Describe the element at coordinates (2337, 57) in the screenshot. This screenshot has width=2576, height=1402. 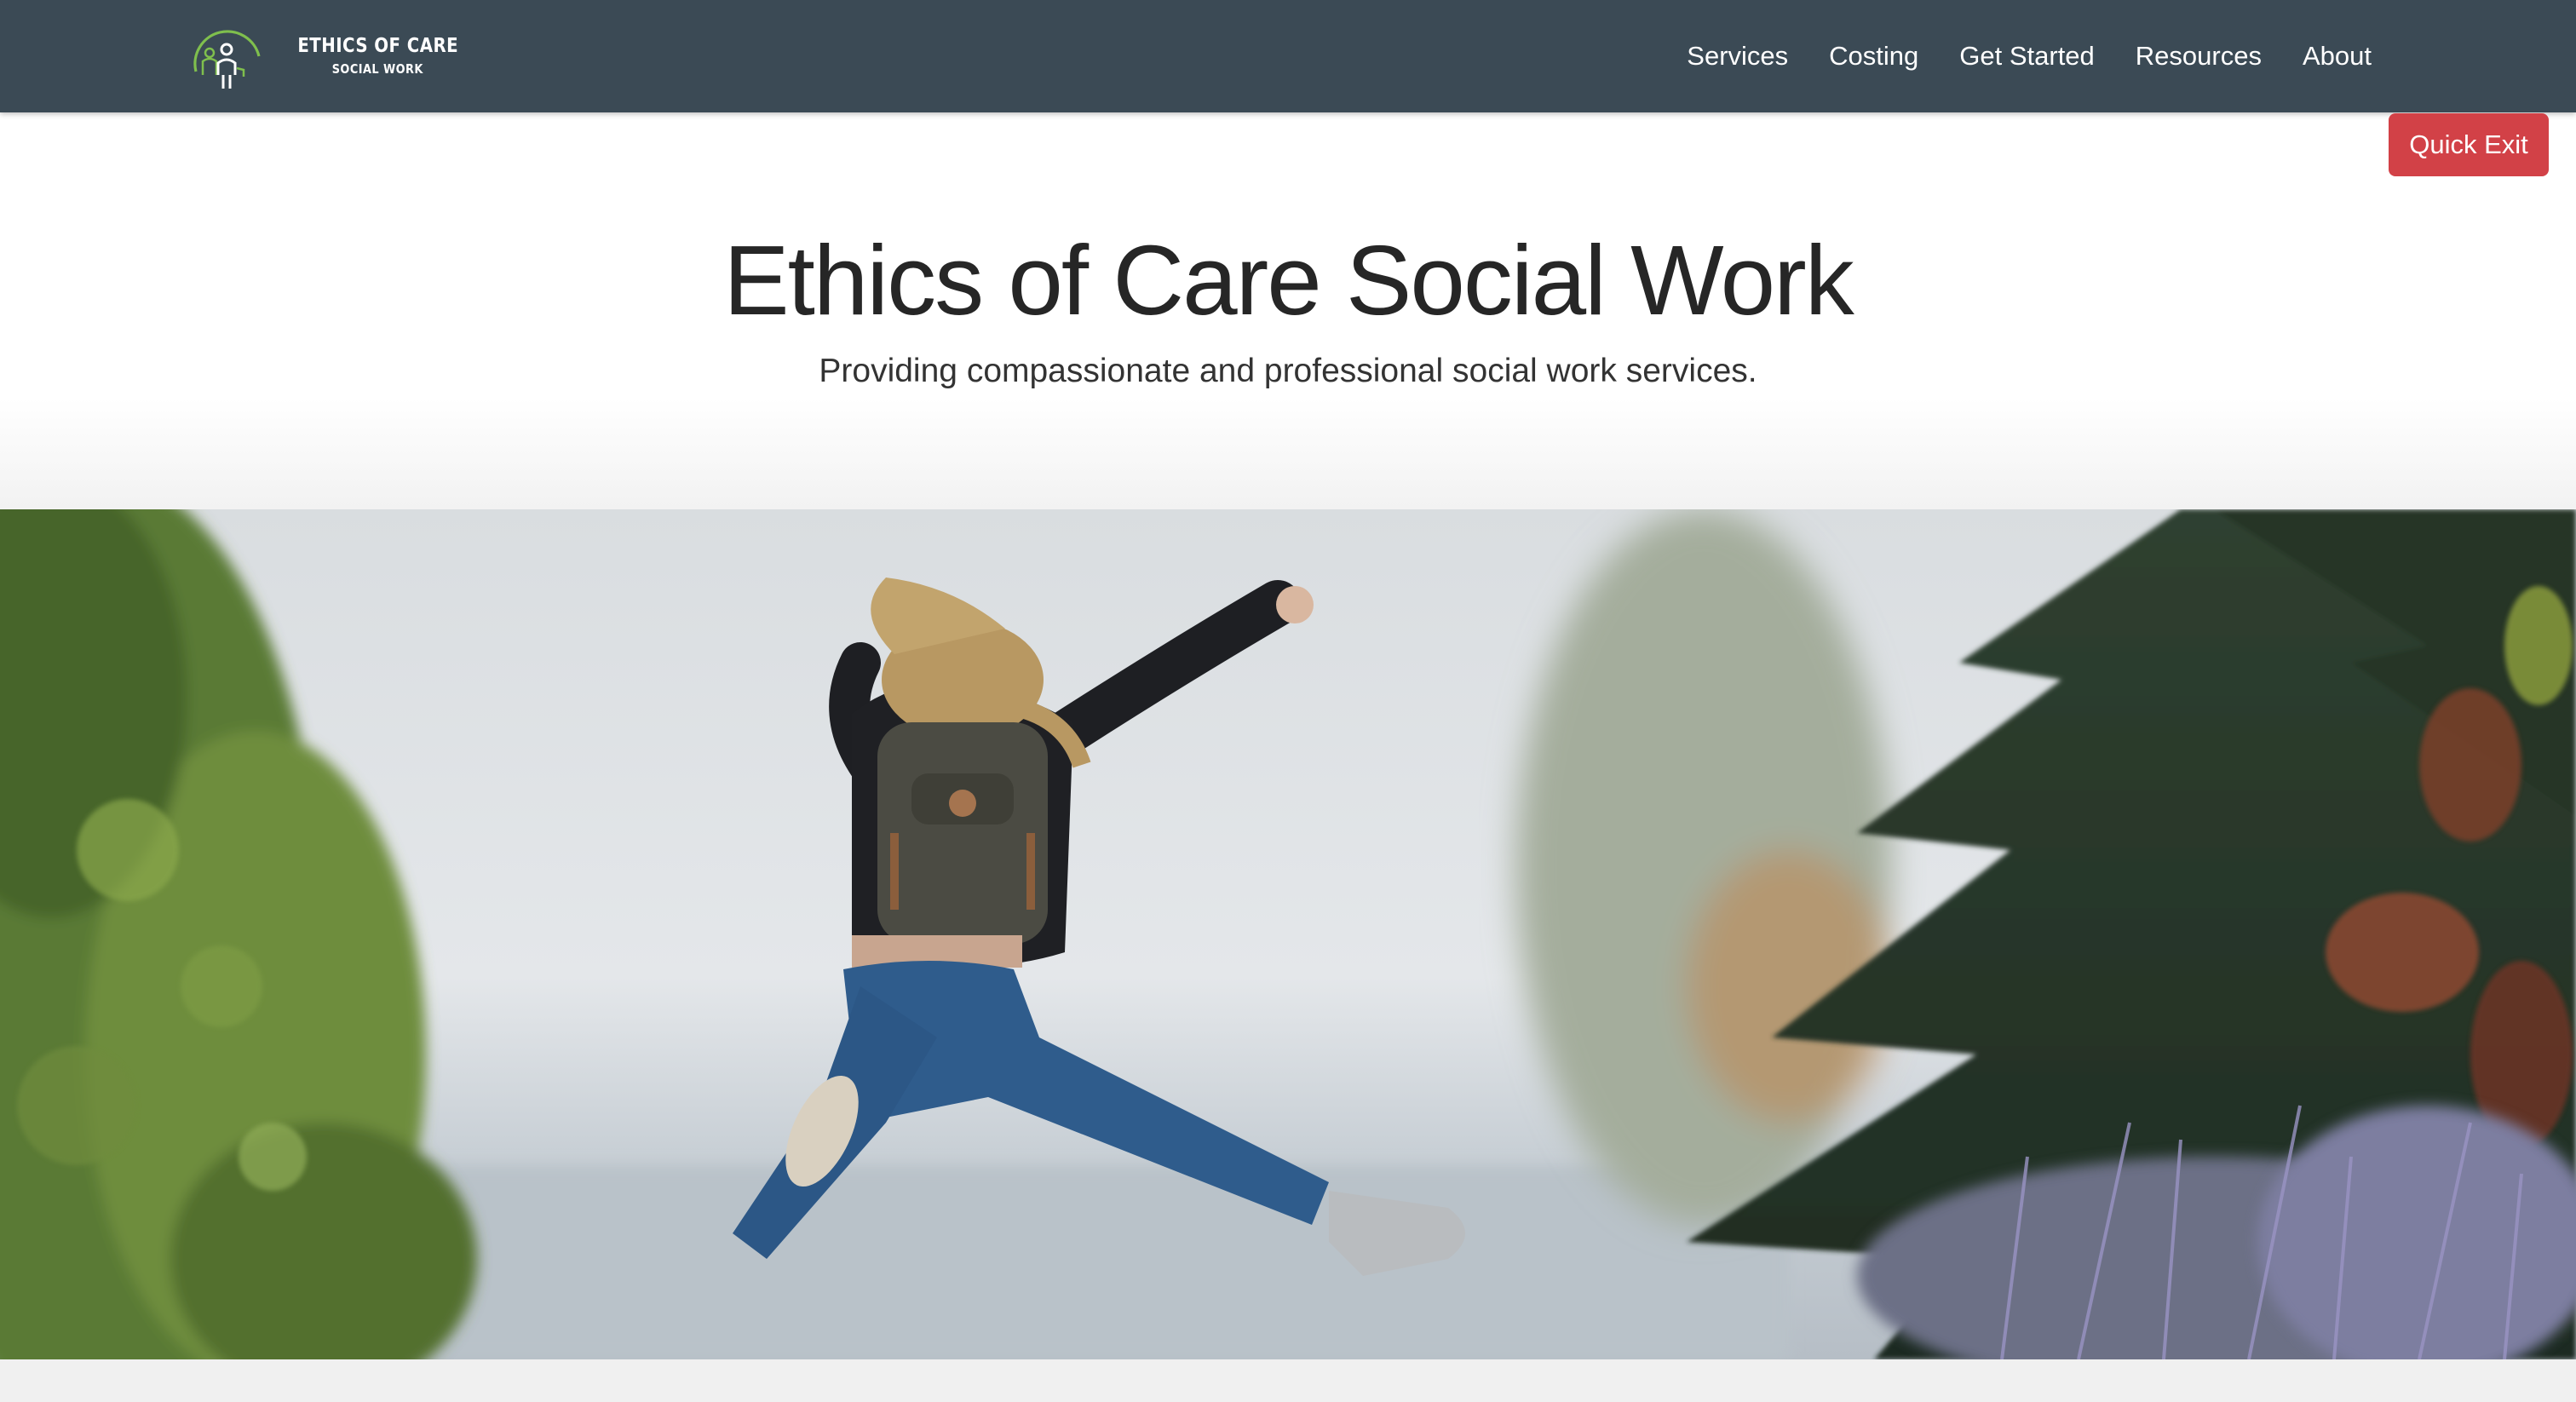
I see `nav-link-about: About` at that location.